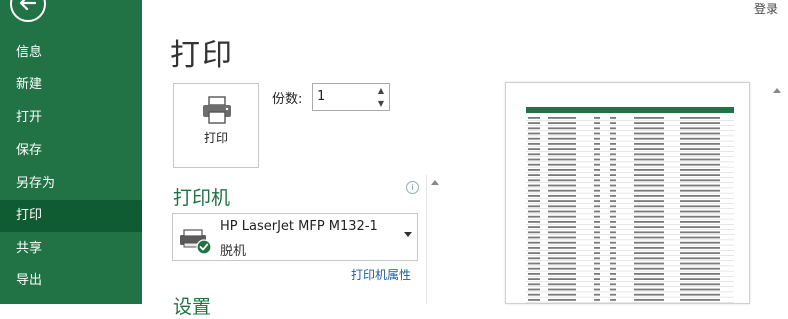 This screenshot has height=319, width=788. Describe the element at coordinates (381, 104) in the screenshot. I see `decrement-icon: ▼` at that location.